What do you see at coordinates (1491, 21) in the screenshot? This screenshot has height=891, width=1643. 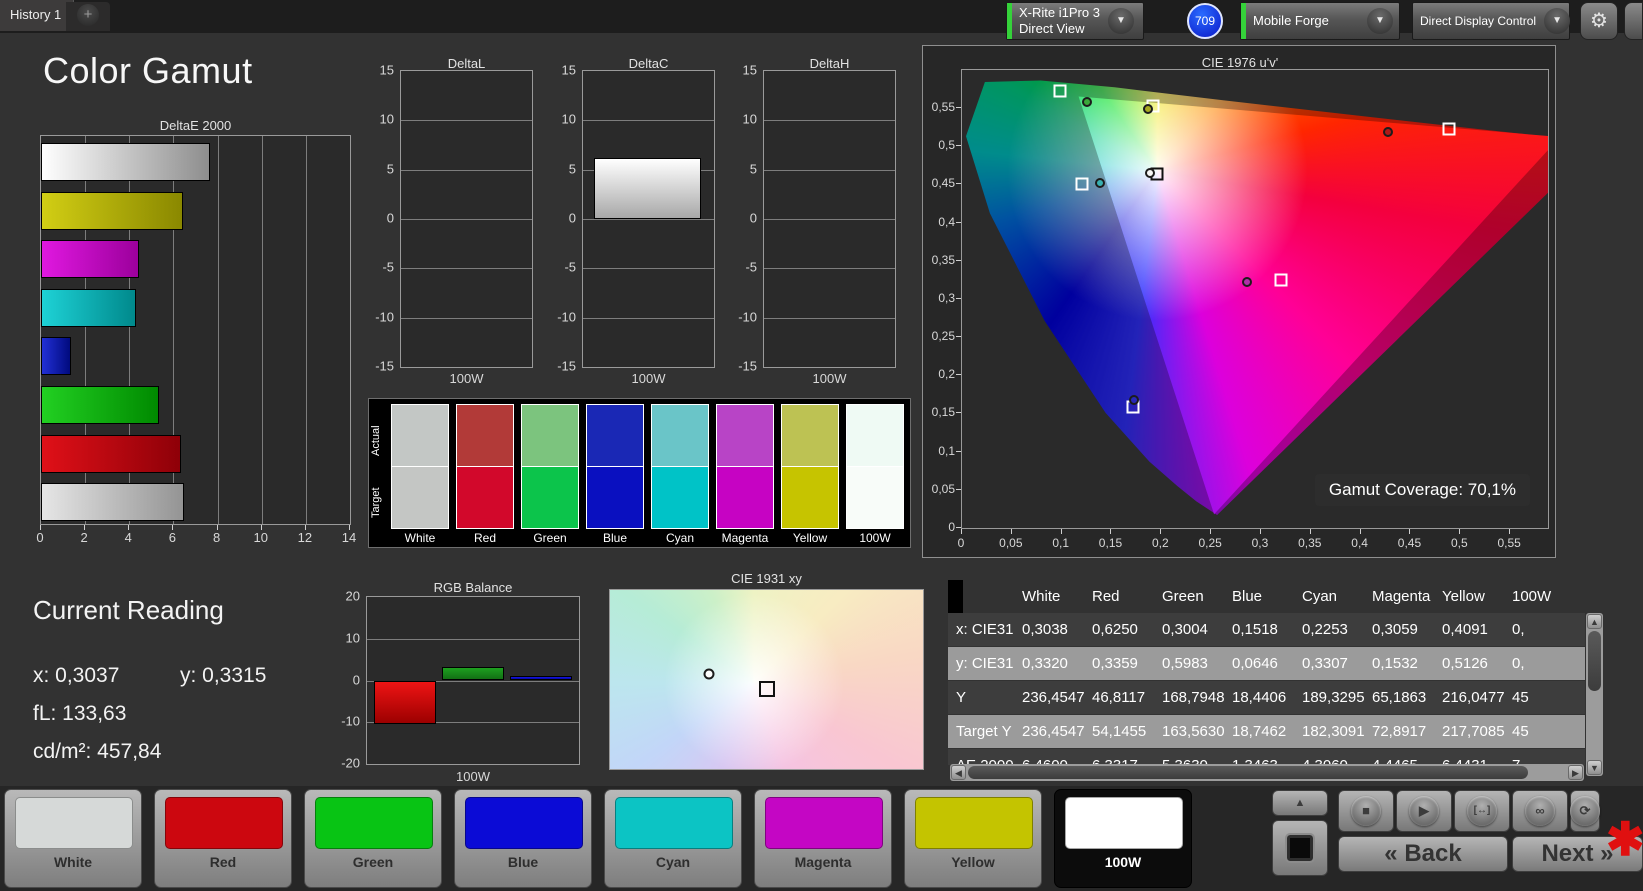 I see `display-control-dropdown: Direct Display Control ▼` at bounding box center [1491, 21].